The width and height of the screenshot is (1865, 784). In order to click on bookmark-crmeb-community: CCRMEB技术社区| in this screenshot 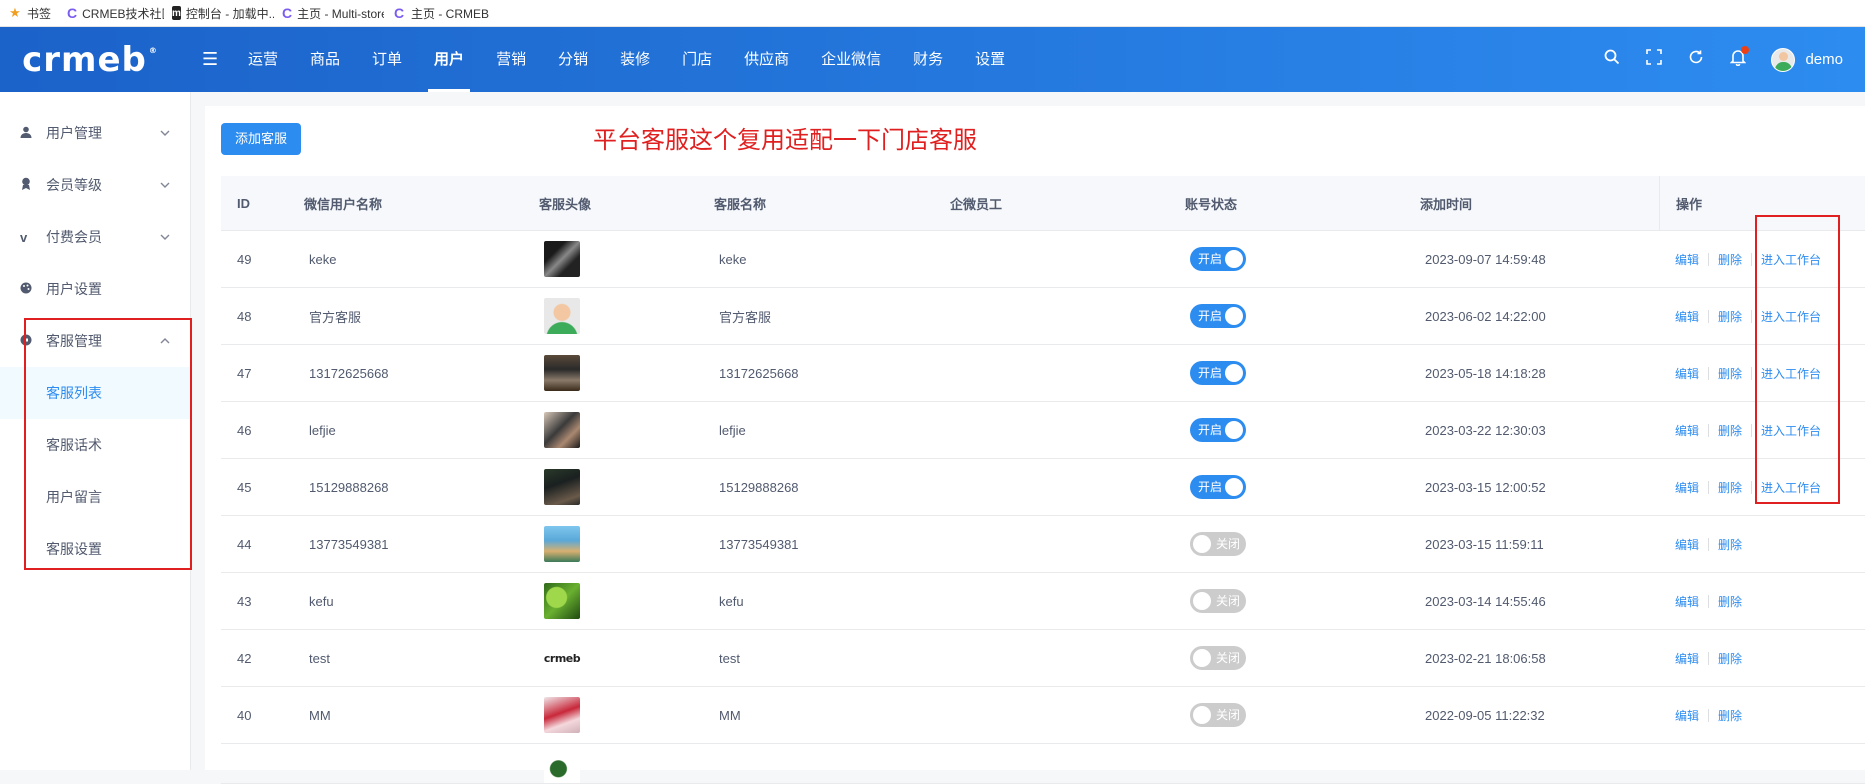, I will do `click(111, 13)`.